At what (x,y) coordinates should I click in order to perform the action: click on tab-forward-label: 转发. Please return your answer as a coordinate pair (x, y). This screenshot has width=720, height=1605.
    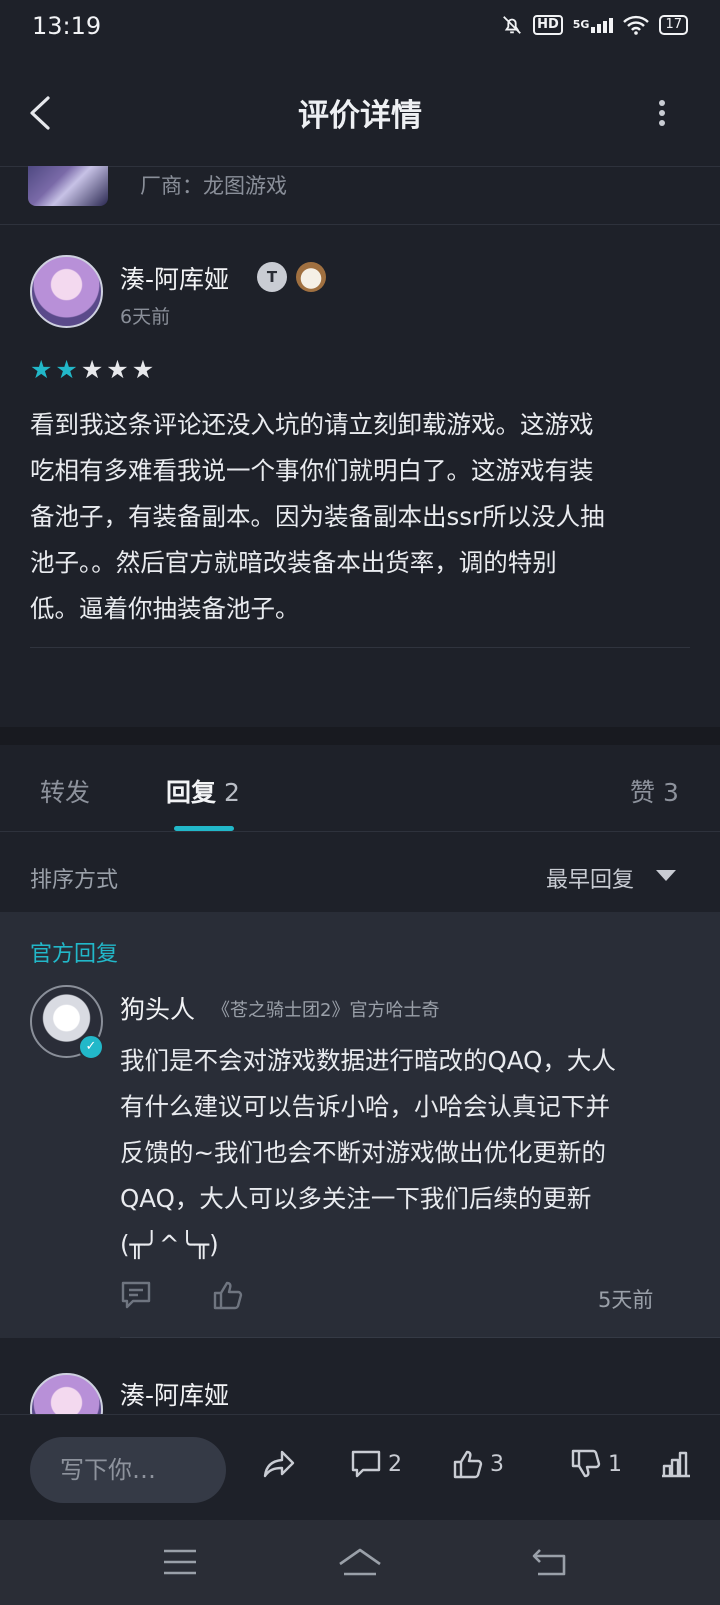
    Looking at the image, I should click on (65, 792).